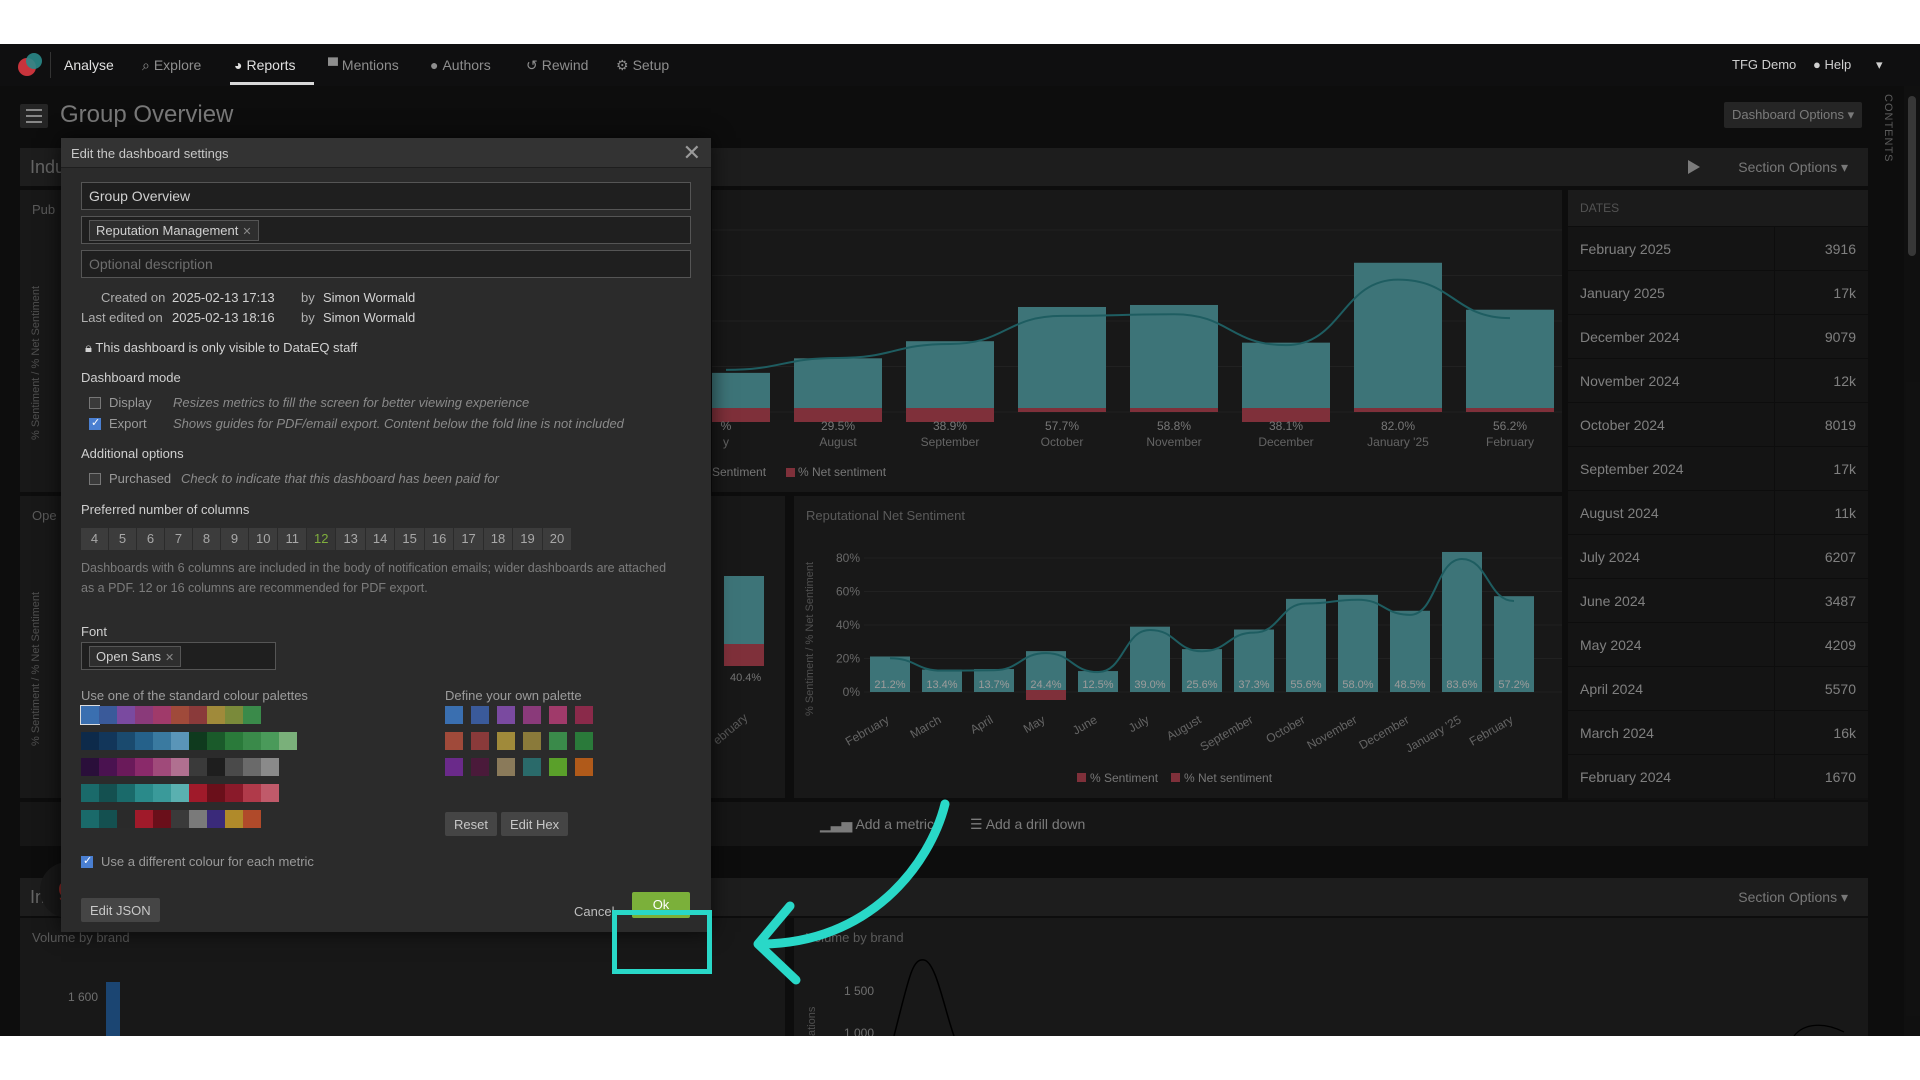 The height and width of the screenshot is (1080, 1920). Describe the element at coordinates (594, 911) in the screenshot. I see `cancel-button: Cancel` at that location.